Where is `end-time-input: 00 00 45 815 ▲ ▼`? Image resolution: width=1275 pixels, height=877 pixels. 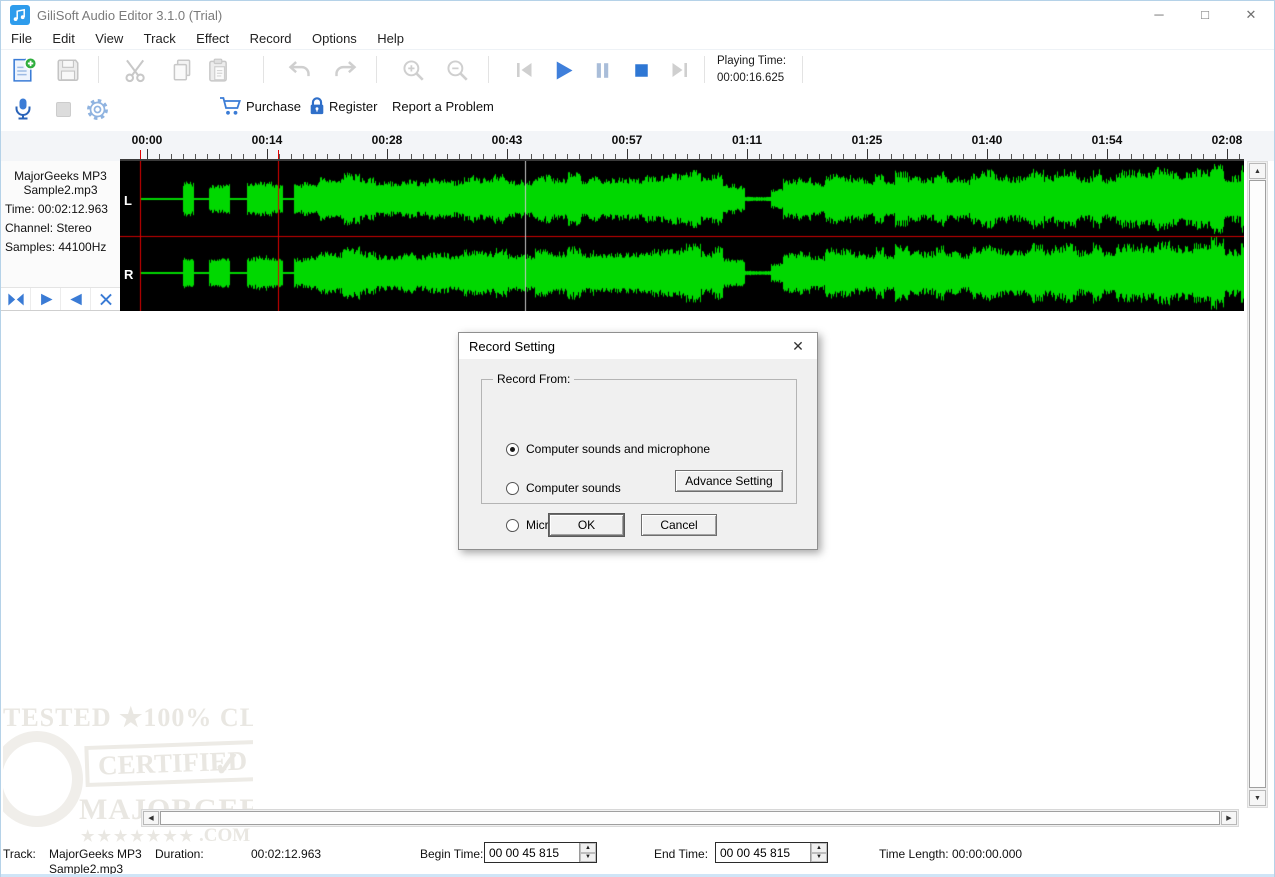 end-time-input: 00 00 45 815 ▲ ▼ is located at coordinates (771, 852).